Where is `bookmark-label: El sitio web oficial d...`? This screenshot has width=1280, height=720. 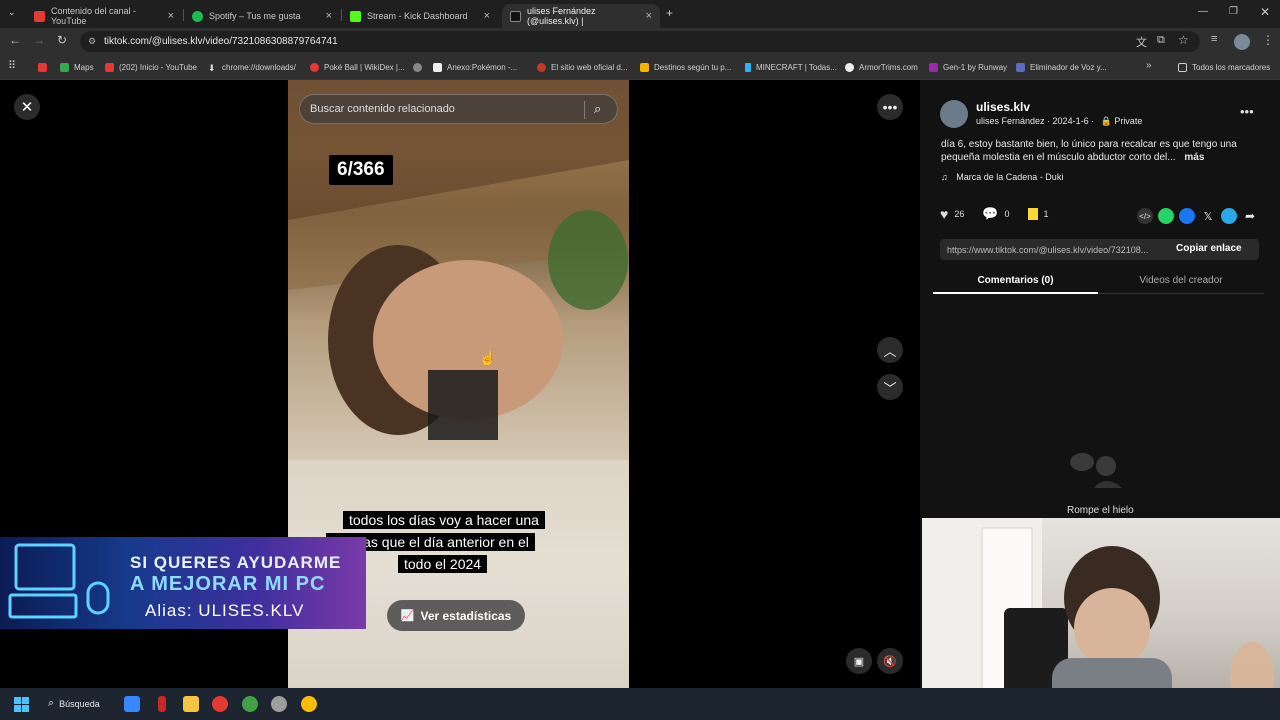 bookmark-label: El sitio web oficial d... is located at coordinates (589, 67).